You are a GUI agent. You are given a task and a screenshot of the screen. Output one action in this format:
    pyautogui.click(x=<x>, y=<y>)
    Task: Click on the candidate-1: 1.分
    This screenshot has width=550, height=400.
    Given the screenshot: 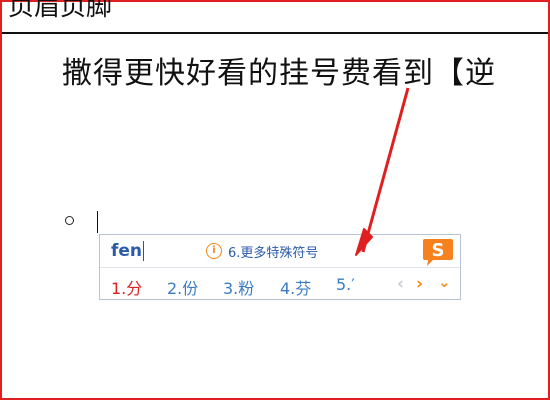 What is the action you would take?
    pyautogui.click(x=126, y=287)
    